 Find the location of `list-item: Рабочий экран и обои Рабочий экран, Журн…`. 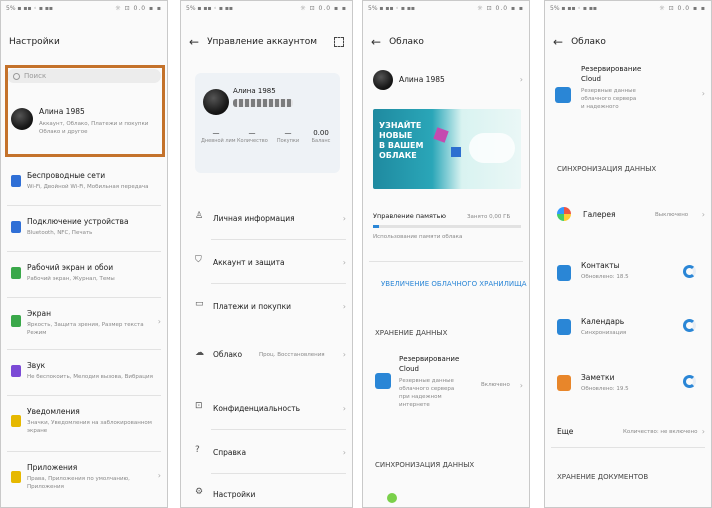

list-item: Рабочий экран и обои Рабочий экран, Журн… is located at coordinates (84, 276).